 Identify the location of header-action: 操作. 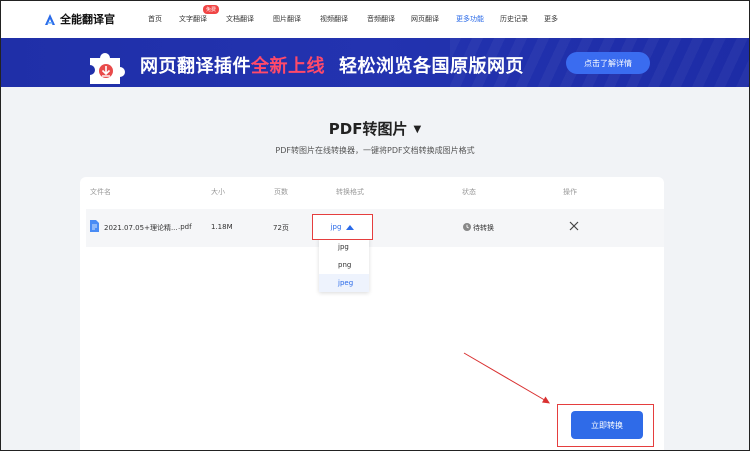
(570, 192).